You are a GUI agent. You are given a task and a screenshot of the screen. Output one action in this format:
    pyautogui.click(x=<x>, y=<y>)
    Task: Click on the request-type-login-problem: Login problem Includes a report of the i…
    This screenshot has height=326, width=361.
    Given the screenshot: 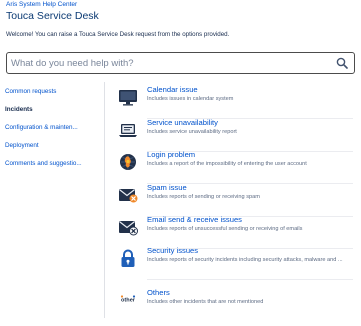 What is the action you would take?
    pyautogui.click(x=238, y=167)
    